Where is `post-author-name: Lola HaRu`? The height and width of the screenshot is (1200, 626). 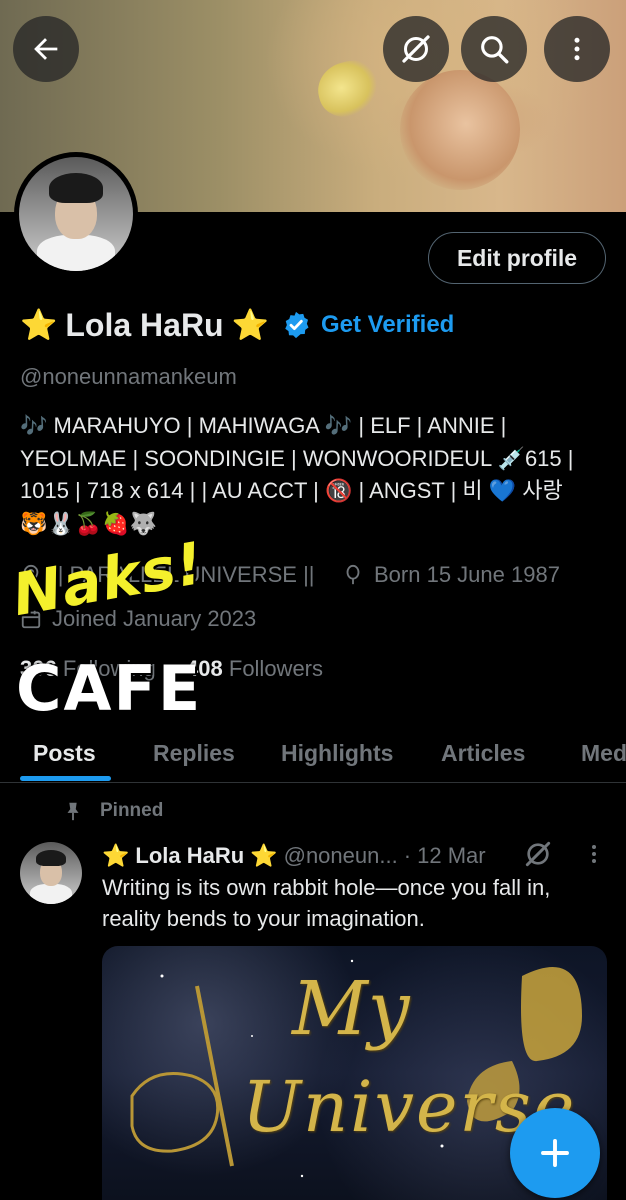 post-author-name: Lola HaRu is located at coordinates (189, 856).